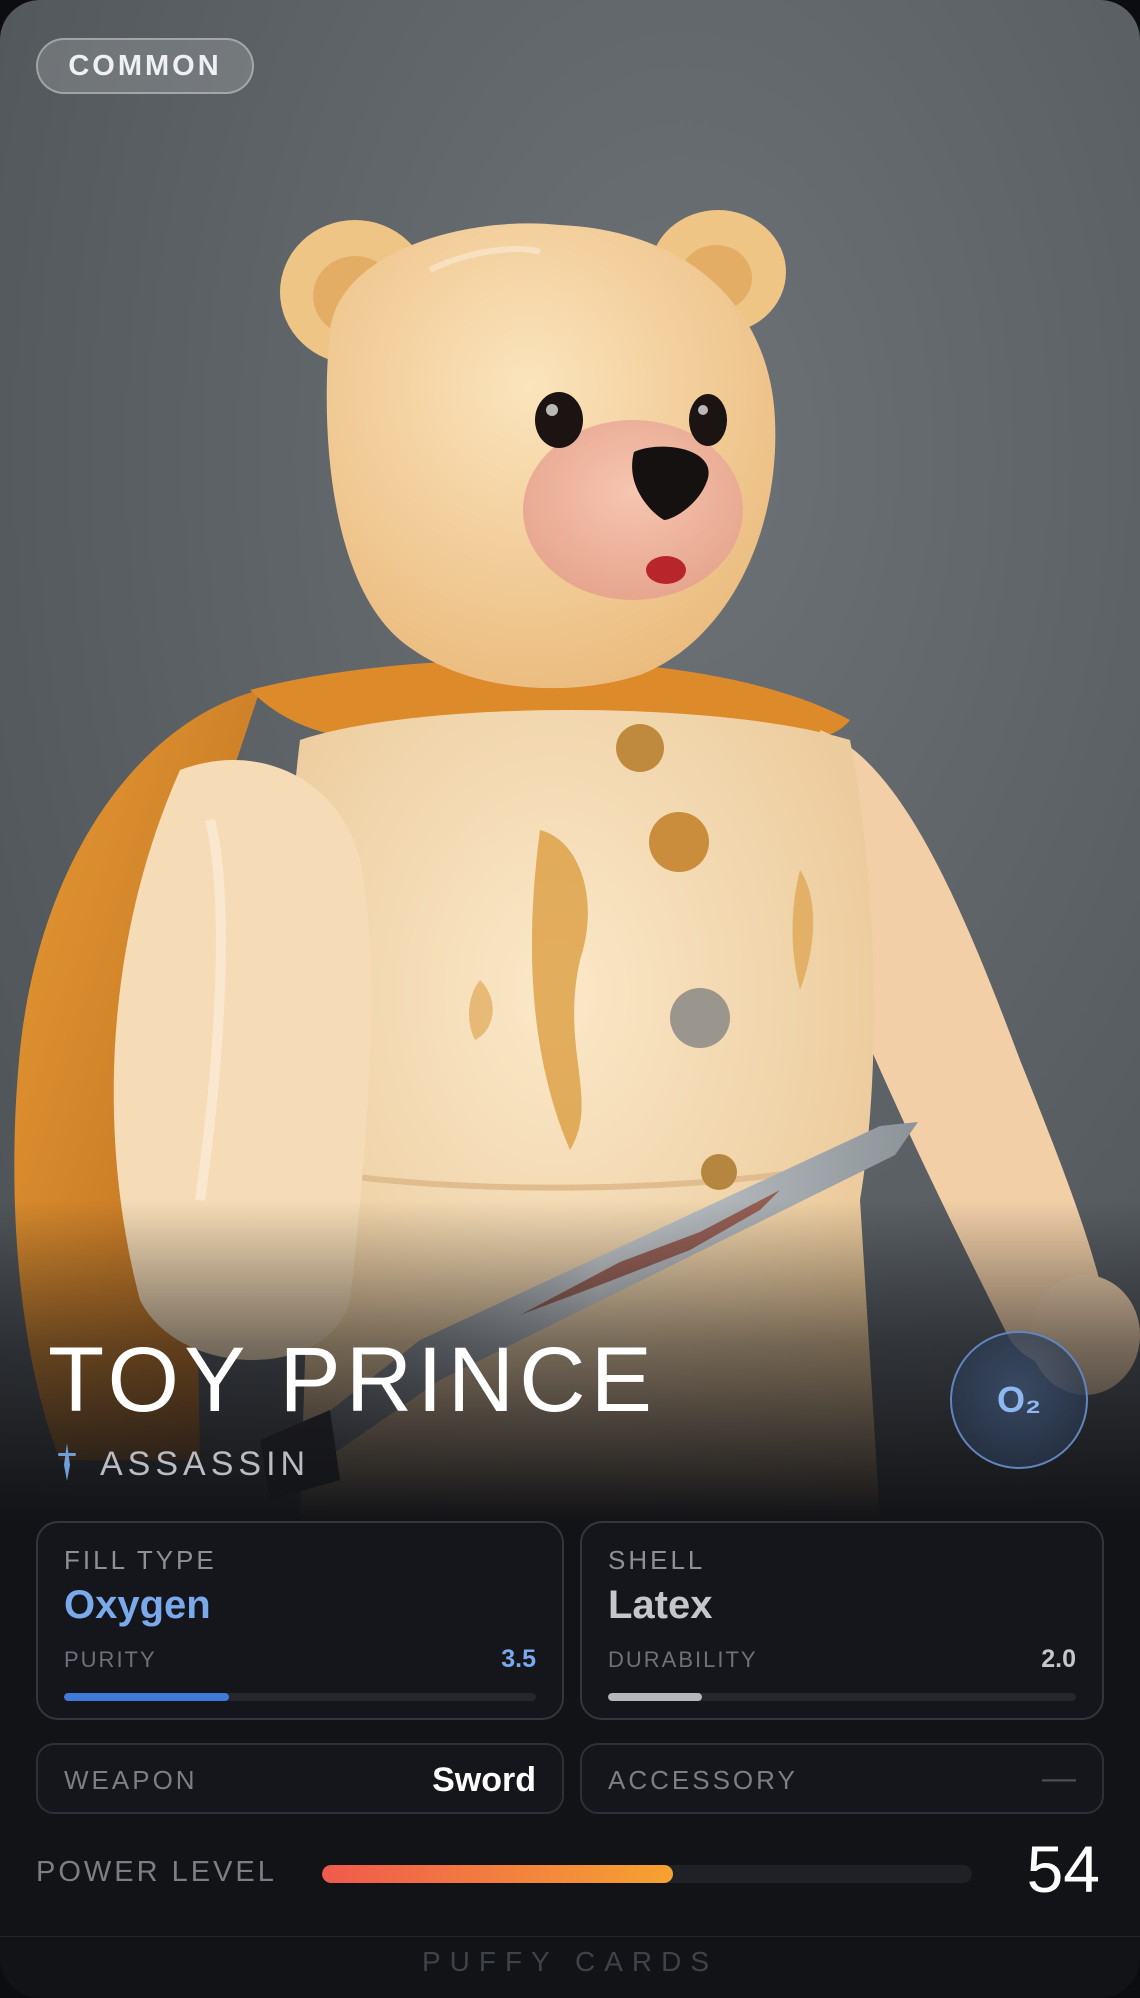 The image size is (1140, 1998). Describe the element at coordinates (110, 1659) in the screenshot. I see `purity-label: PURITY` at that location.